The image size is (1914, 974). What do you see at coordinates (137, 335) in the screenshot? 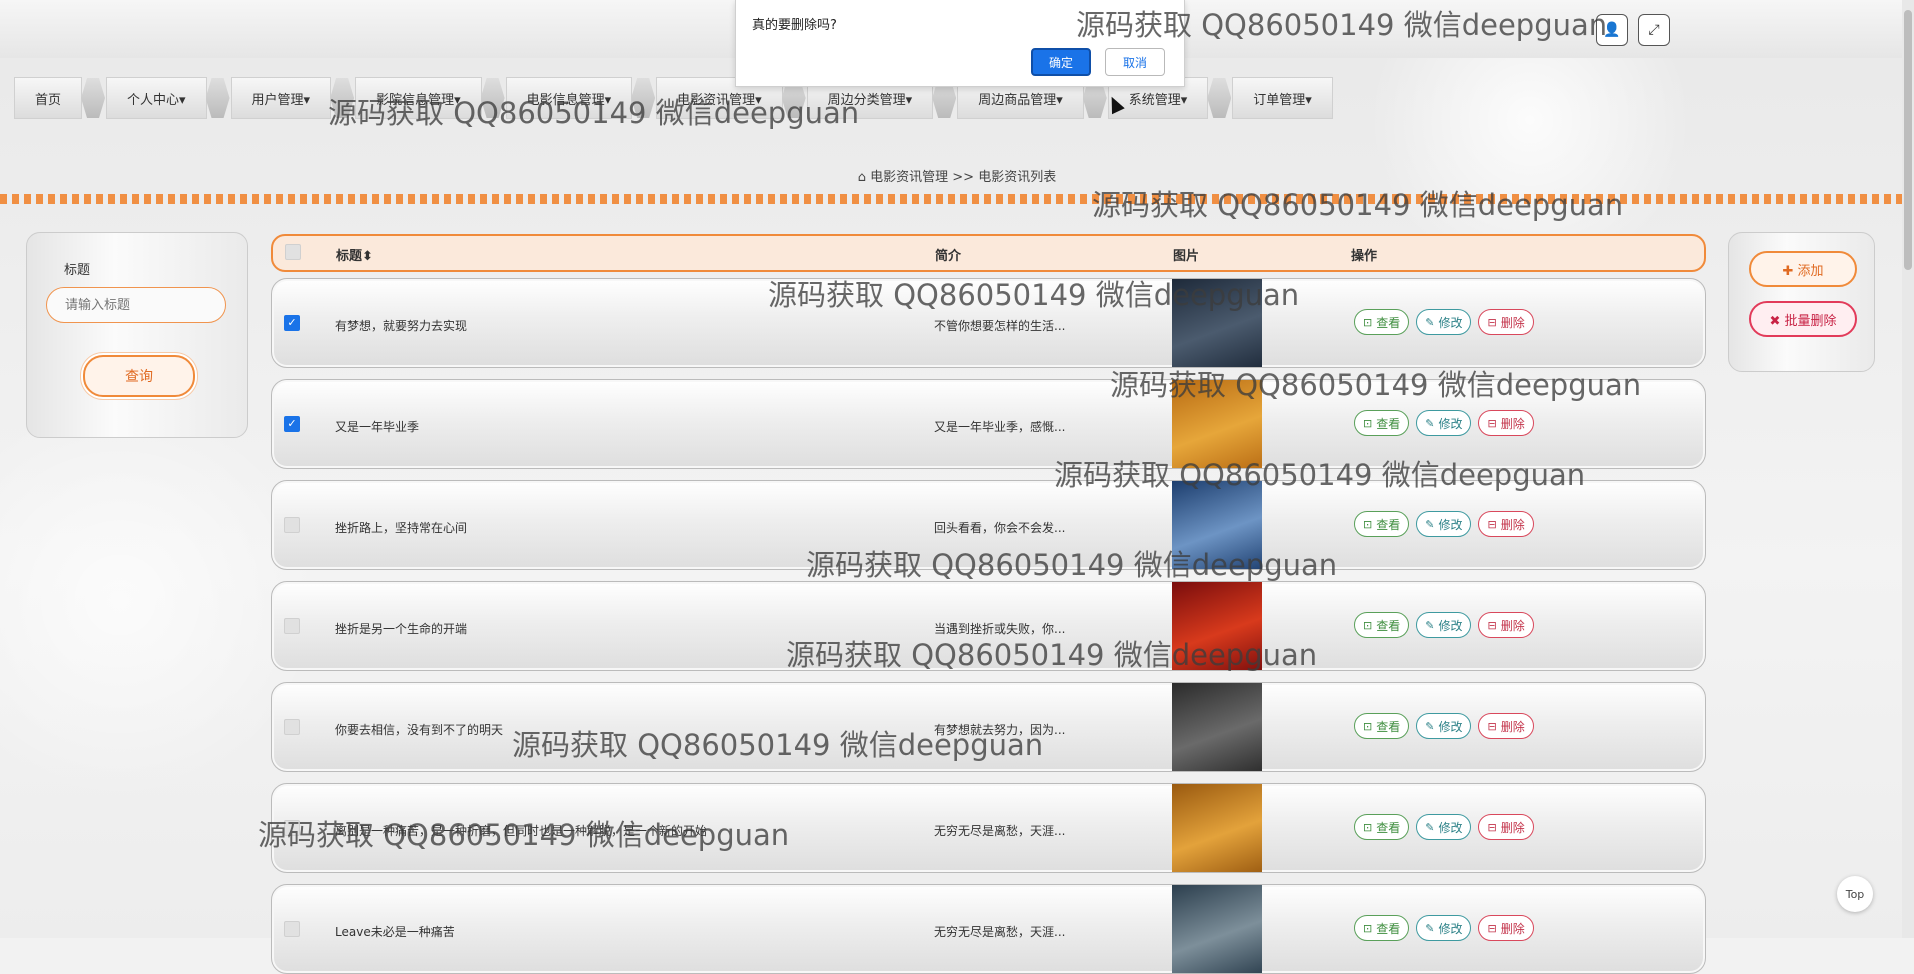
I see `search-panel: 标题 查询` at bounding box center [137, 335].